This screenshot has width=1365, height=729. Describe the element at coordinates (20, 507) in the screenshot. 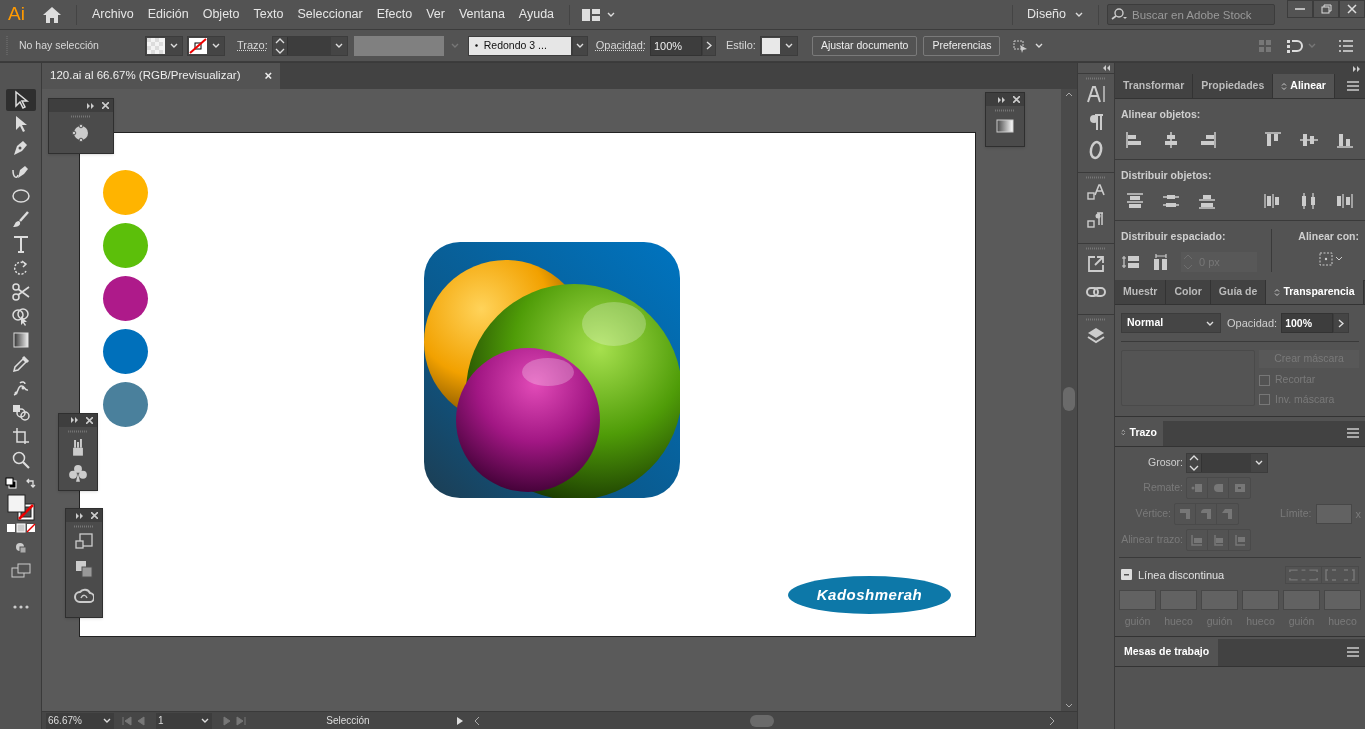

I see `fill-stroke-icon` at that location.